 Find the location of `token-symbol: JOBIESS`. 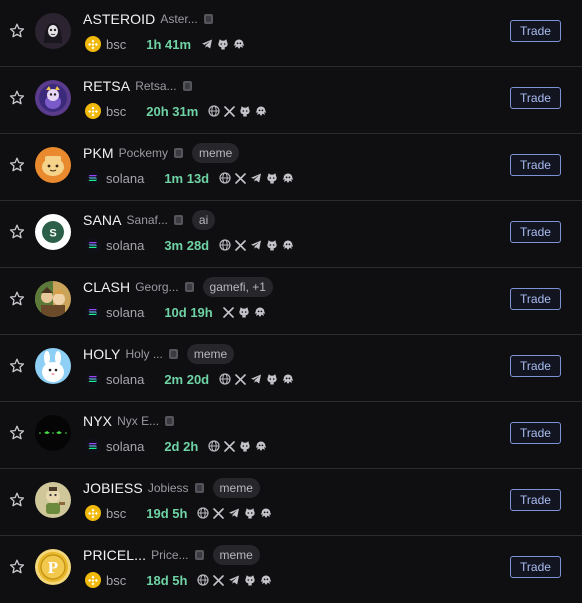

token-symbol: JOBIESS is located at coordinates (113, 488).